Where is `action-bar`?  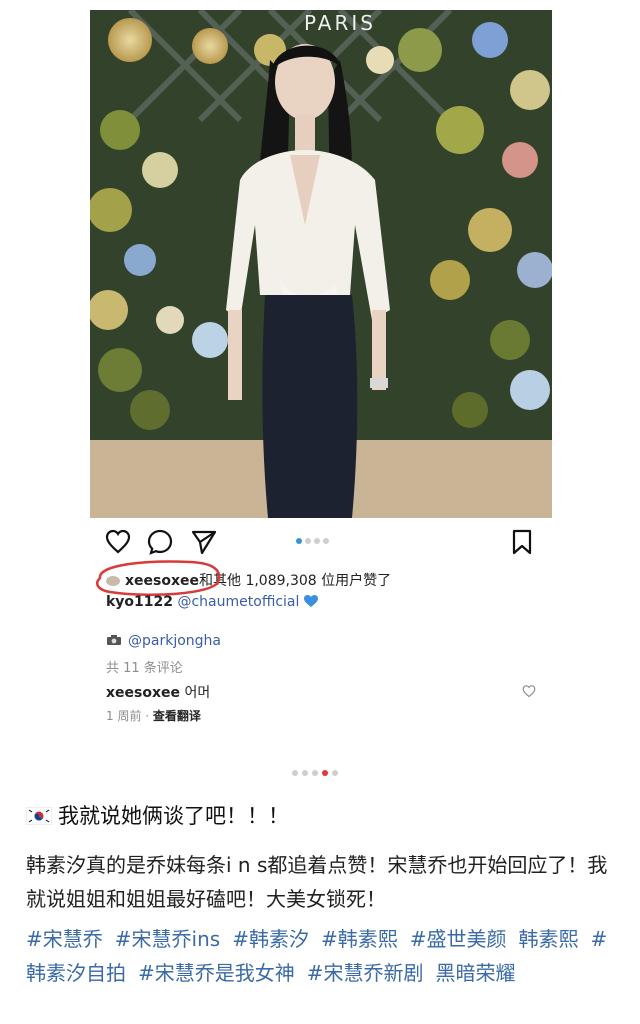 action-bar is located at coordinates (321, 543).